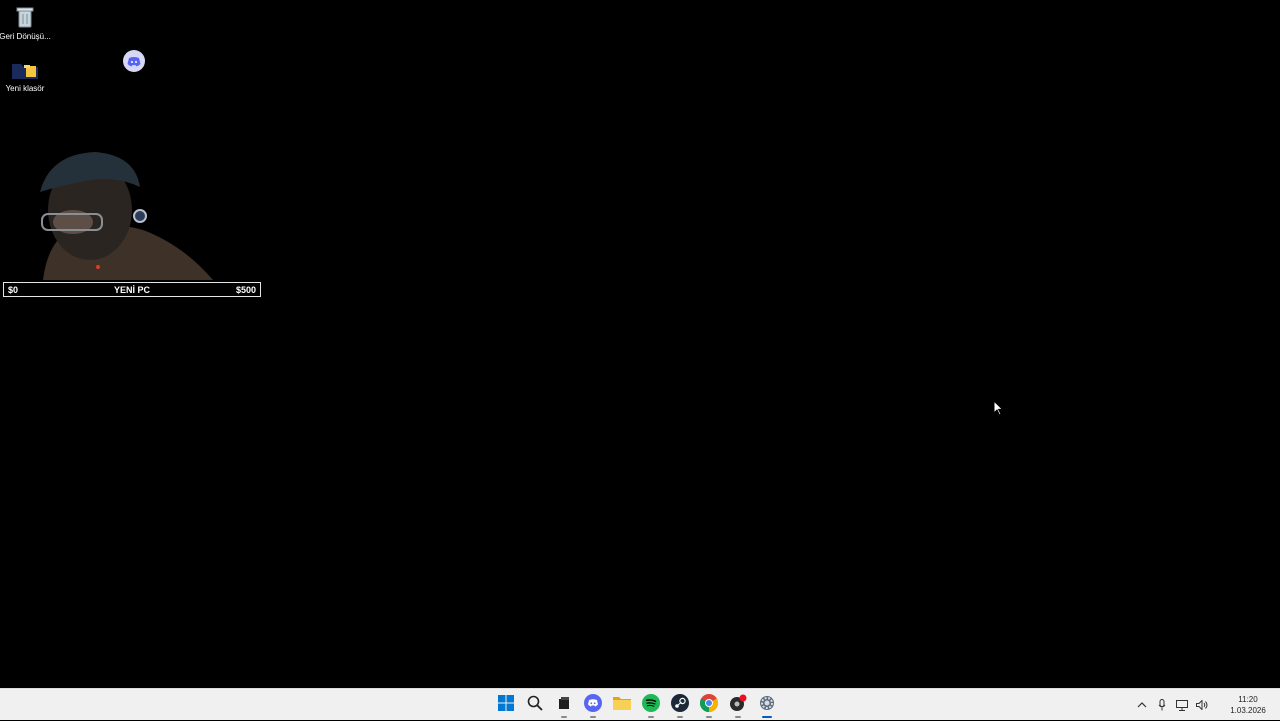 This screenshot has width=1280, height=721. I want to click on search-button, so click(535, 705).